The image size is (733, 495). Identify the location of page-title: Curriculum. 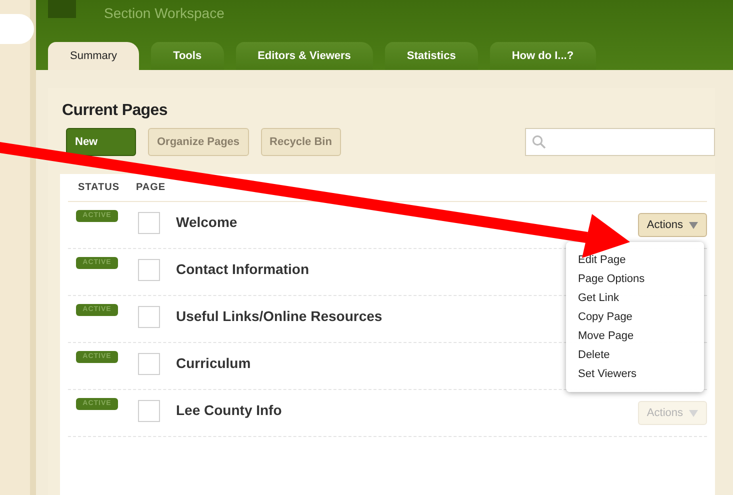
(213, 363).